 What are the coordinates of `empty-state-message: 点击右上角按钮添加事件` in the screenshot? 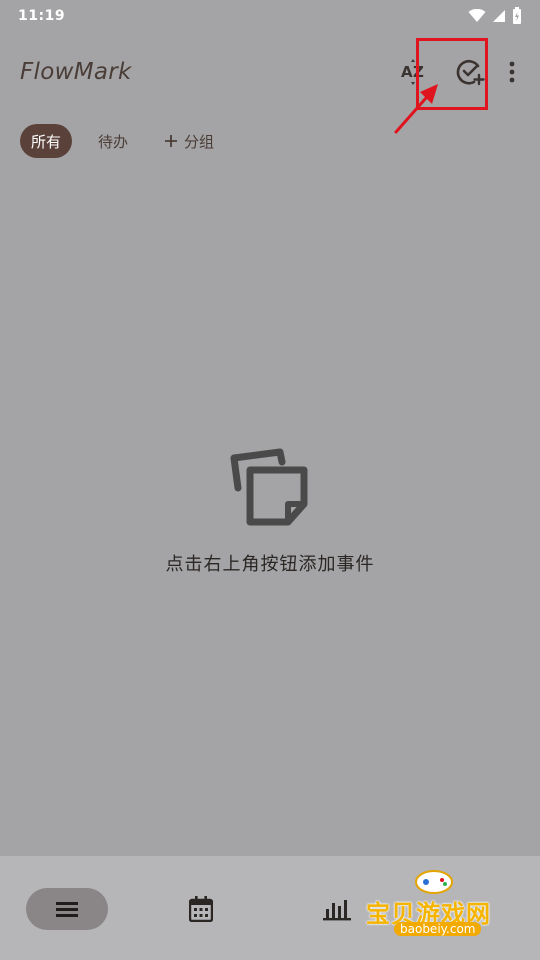 It's located at (270, 564).